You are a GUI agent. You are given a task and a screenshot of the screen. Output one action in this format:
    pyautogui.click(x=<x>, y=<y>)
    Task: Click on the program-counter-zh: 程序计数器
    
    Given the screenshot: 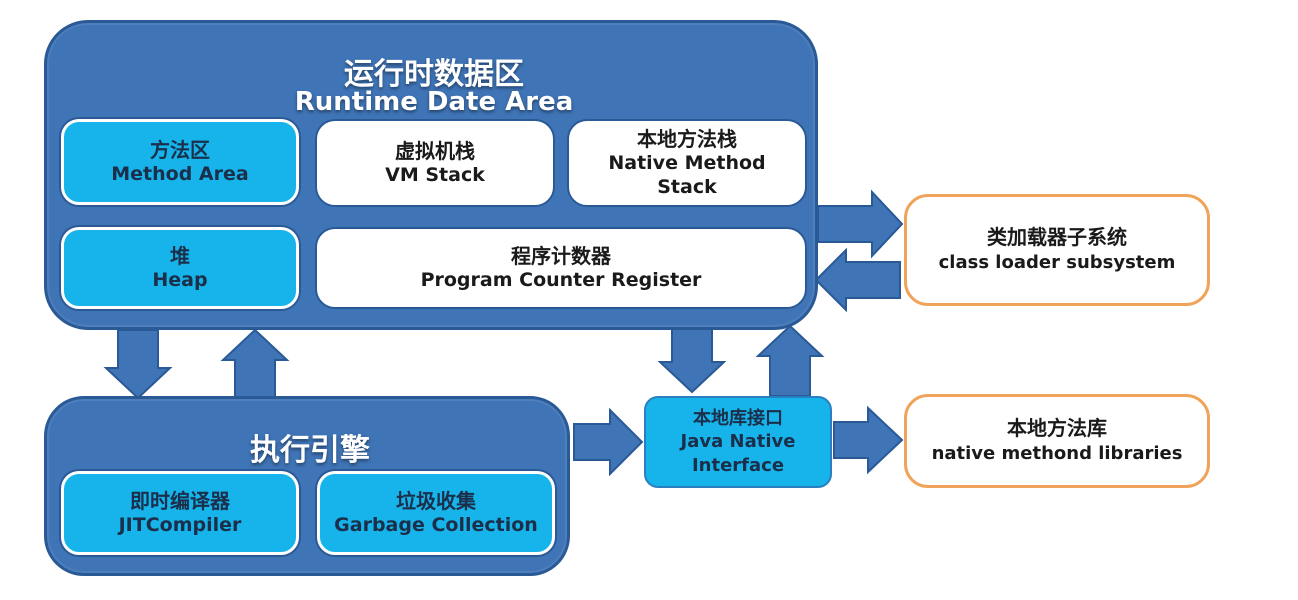 What is the action you would take?
    pyautogui.click(x=561, y=255)
    